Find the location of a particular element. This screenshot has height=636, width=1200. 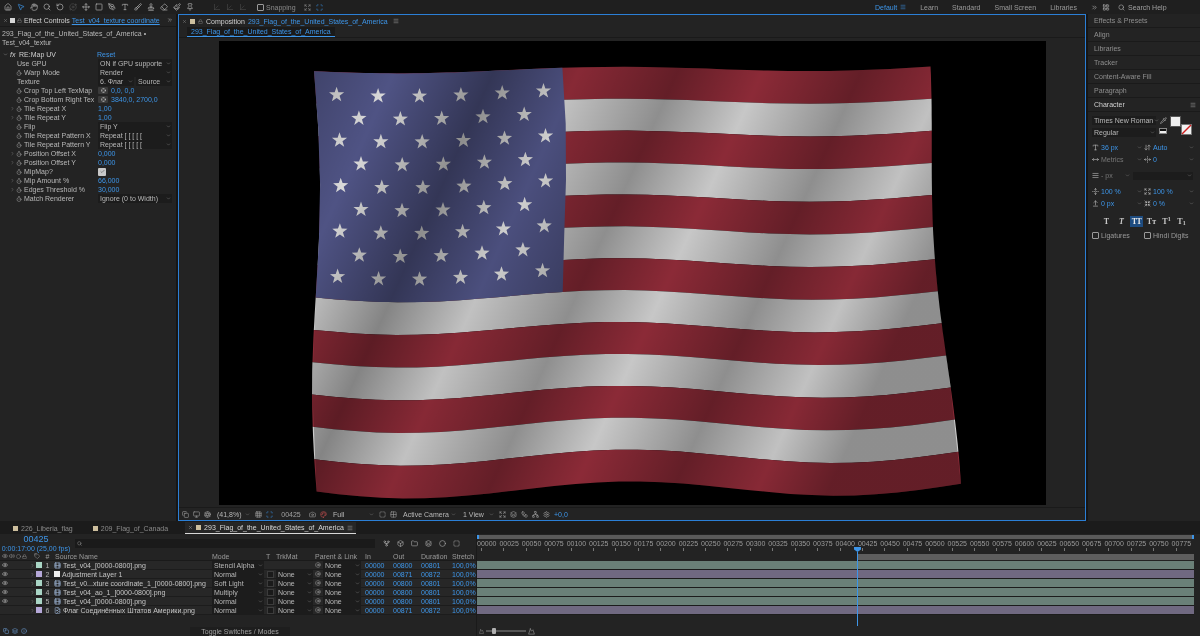

grid-icon is located at coordinates (258, 514).